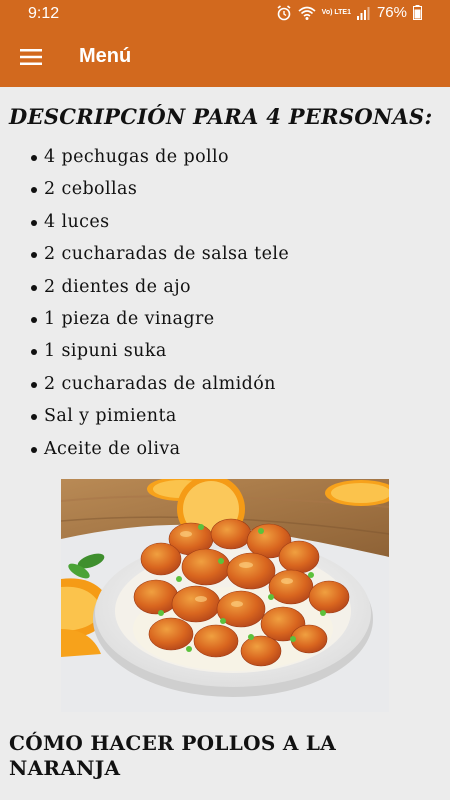 This screenshot has width=450, height=800. I want to click on list-item: 2 dientes de ajo, so click(225, 287).